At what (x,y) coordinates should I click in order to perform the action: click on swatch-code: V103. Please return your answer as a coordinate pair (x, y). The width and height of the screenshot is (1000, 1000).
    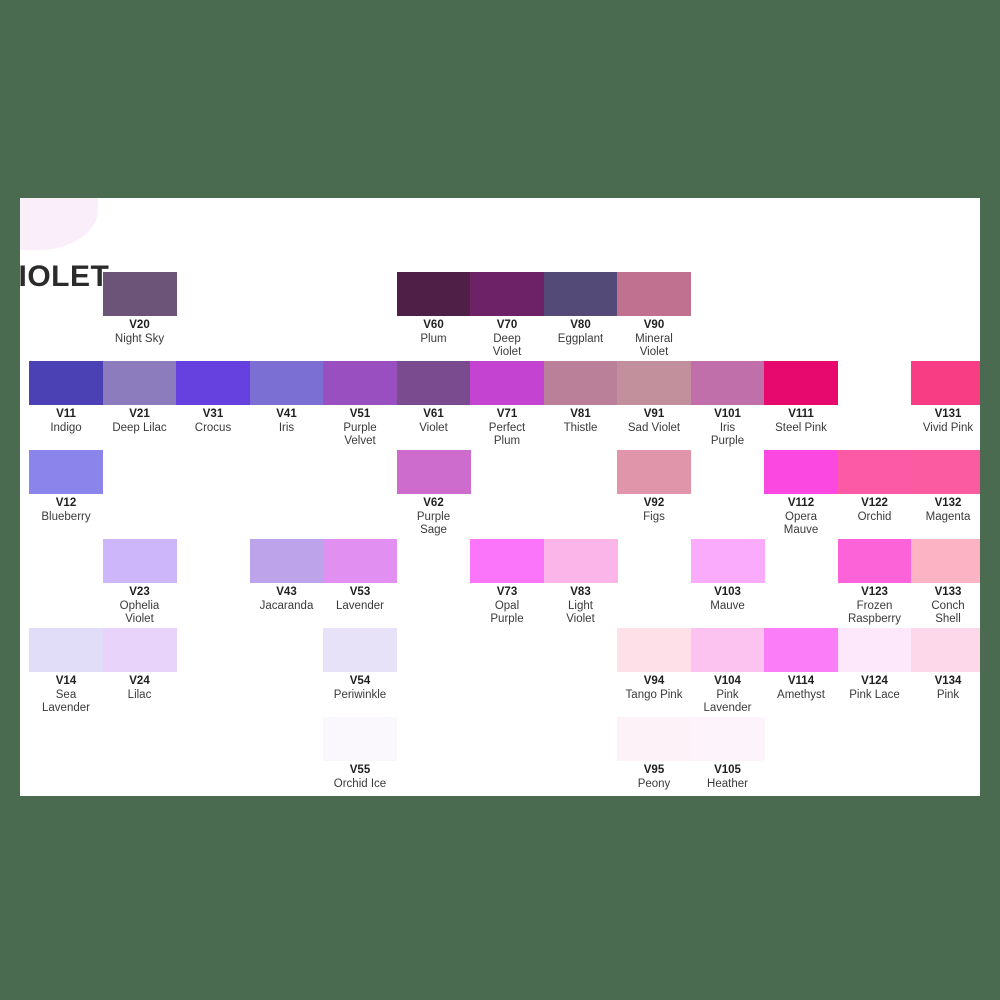
    Looking at the image, I should click on (727, 592).